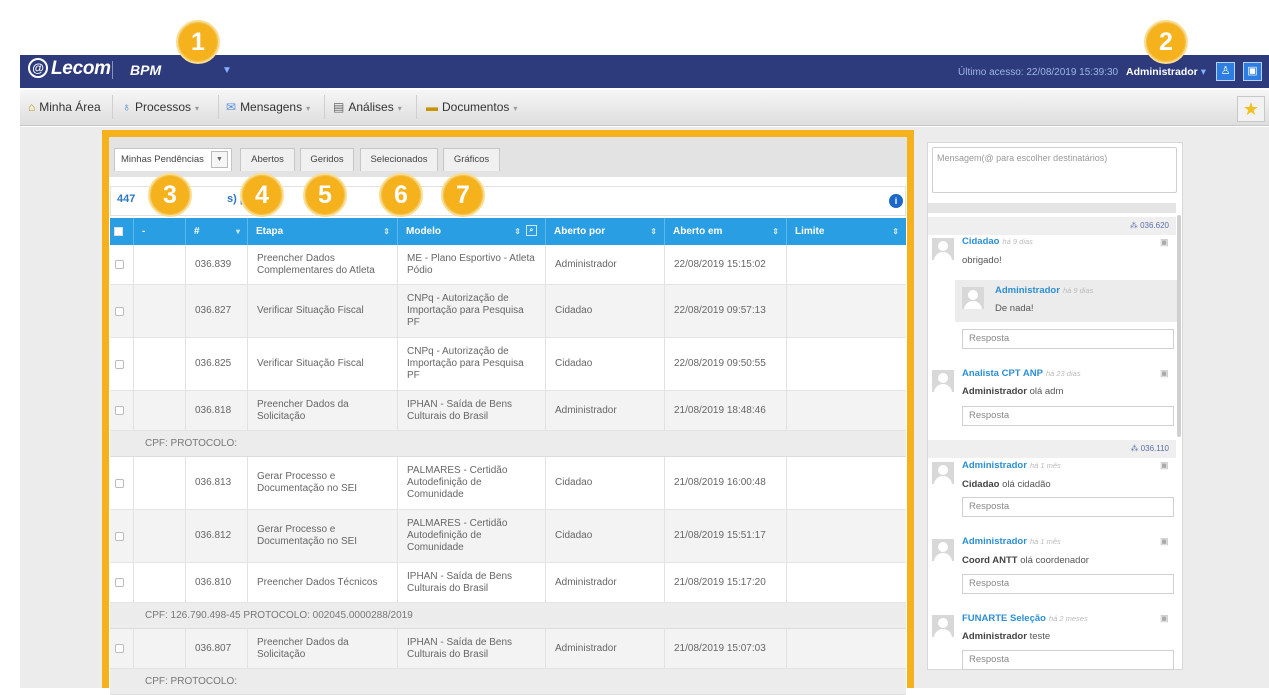  What do you see at coordinates (1044, 290) in the screenshot?
I see `comment-author: Administrador há 9 dias` at bounding box center [1044, 290].